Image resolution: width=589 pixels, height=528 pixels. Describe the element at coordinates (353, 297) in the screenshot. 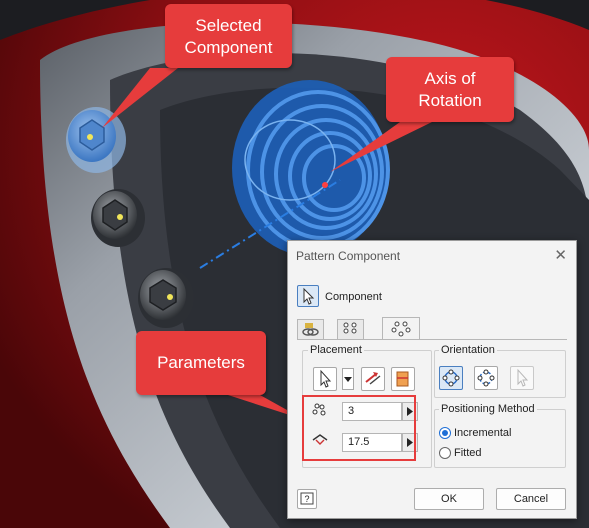

I see `component-label: Component` at that location.